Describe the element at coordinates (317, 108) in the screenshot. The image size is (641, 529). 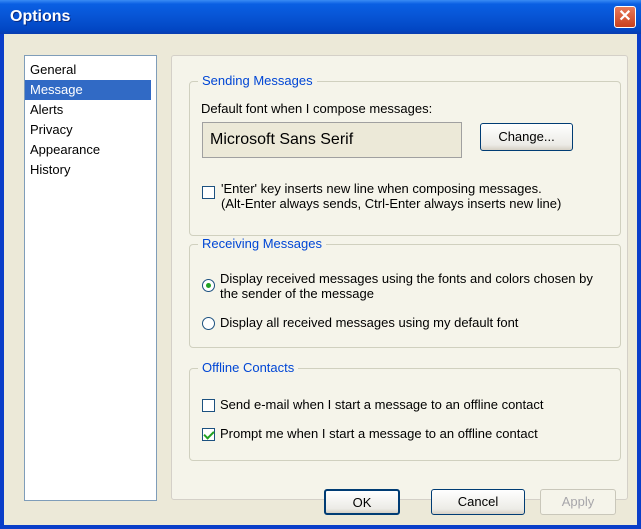
I see `default-font-label: Default font when I compose messages:` at that location.